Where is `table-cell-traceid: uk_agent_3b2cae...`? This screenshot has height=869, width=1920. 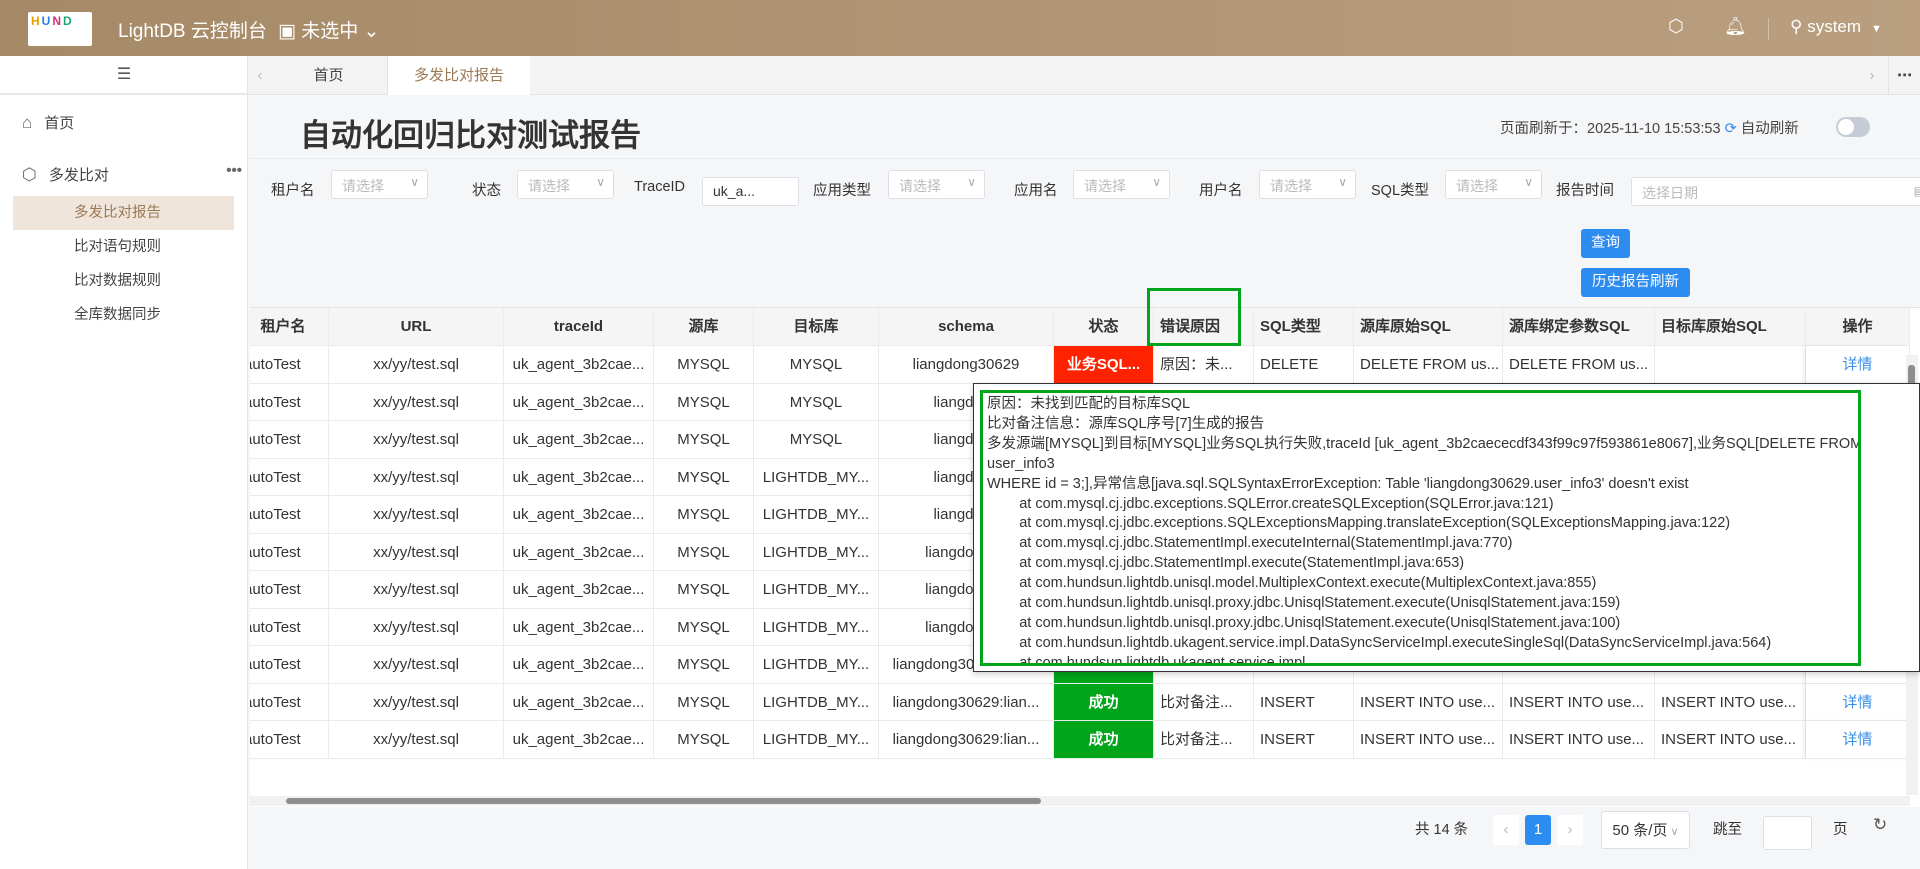 table-cell-traceid: uk_agent_3b2cae... is located at coordinates (579, 552).